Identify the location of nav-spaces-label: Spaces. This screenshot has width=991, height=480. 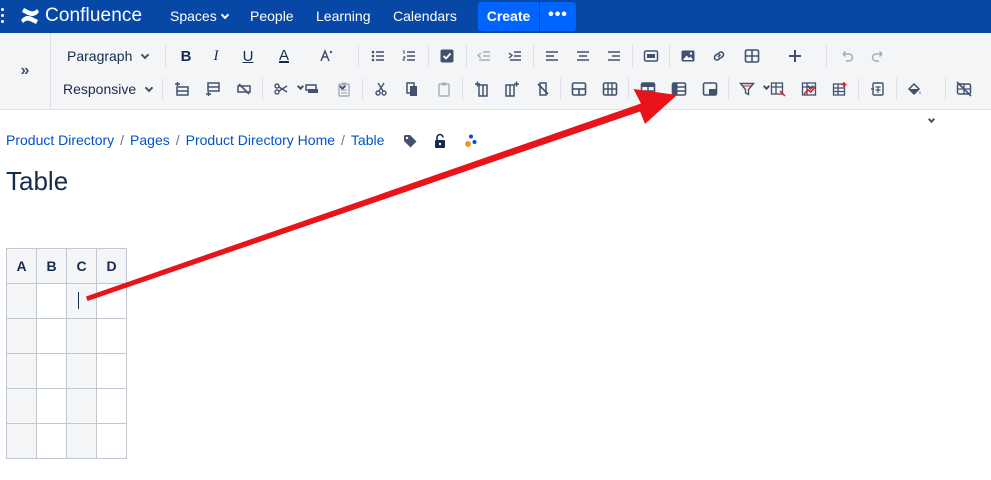
(193, 16).